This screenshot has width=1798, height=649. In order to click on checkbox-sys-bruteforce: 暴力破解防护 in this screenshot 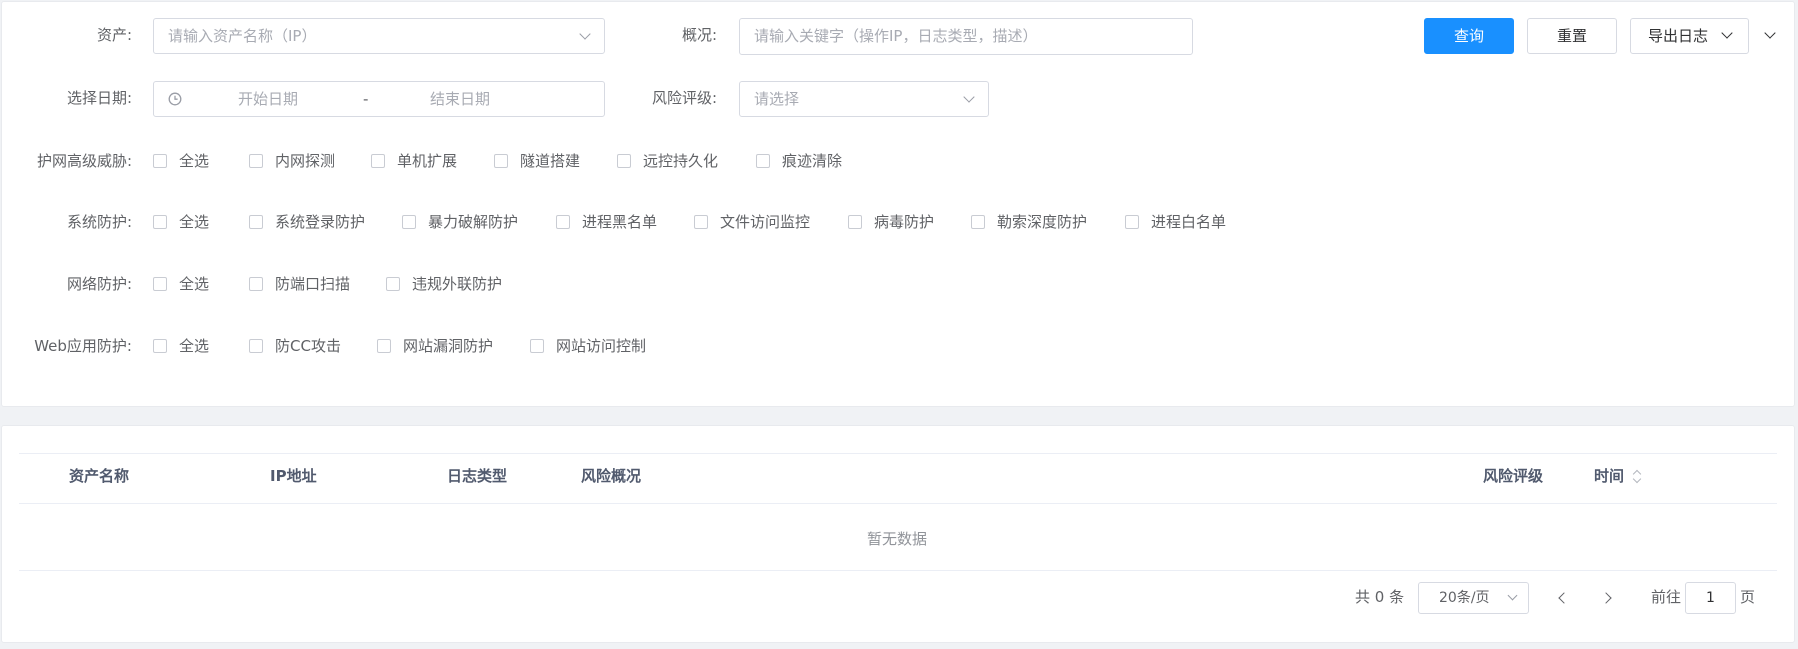, I will do `click(460, 222)`.